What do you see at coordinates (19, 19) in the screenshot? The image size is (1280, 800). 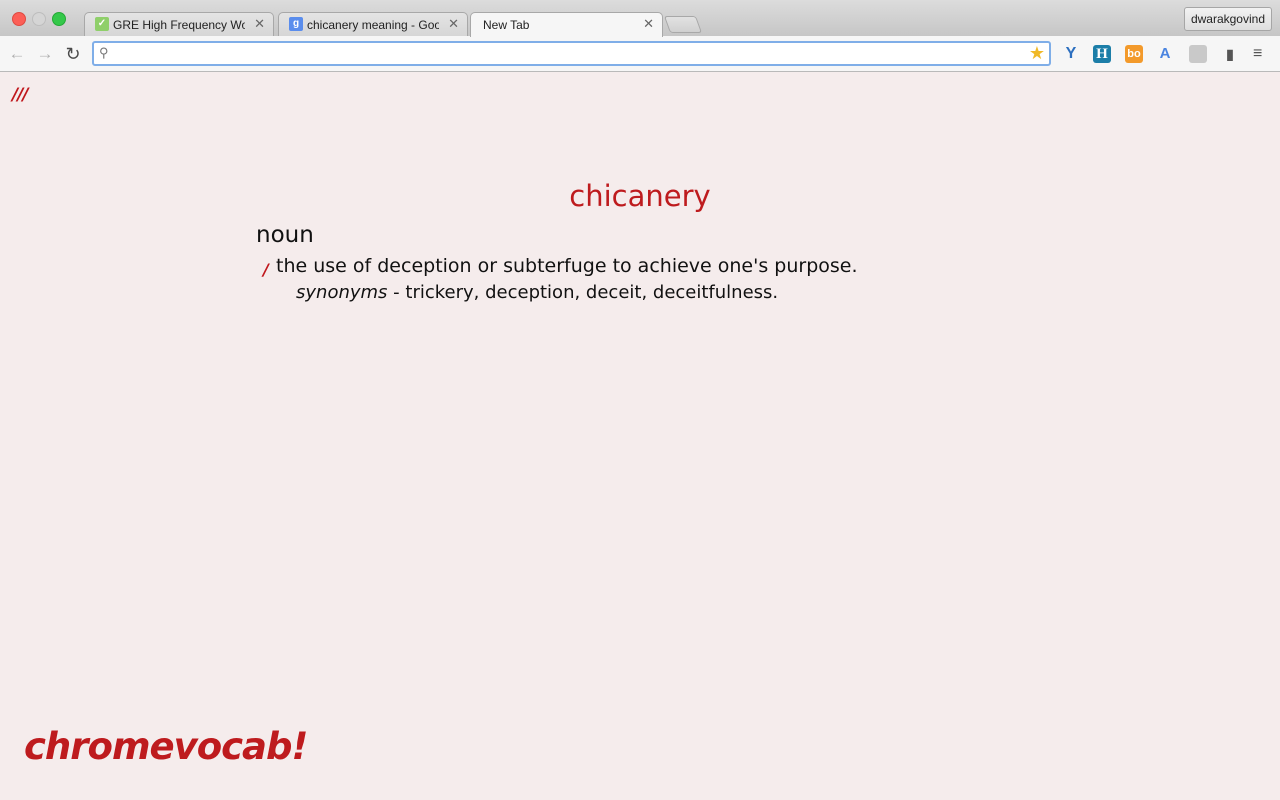 I see `close-window-button` at bounding box center [19, 19].